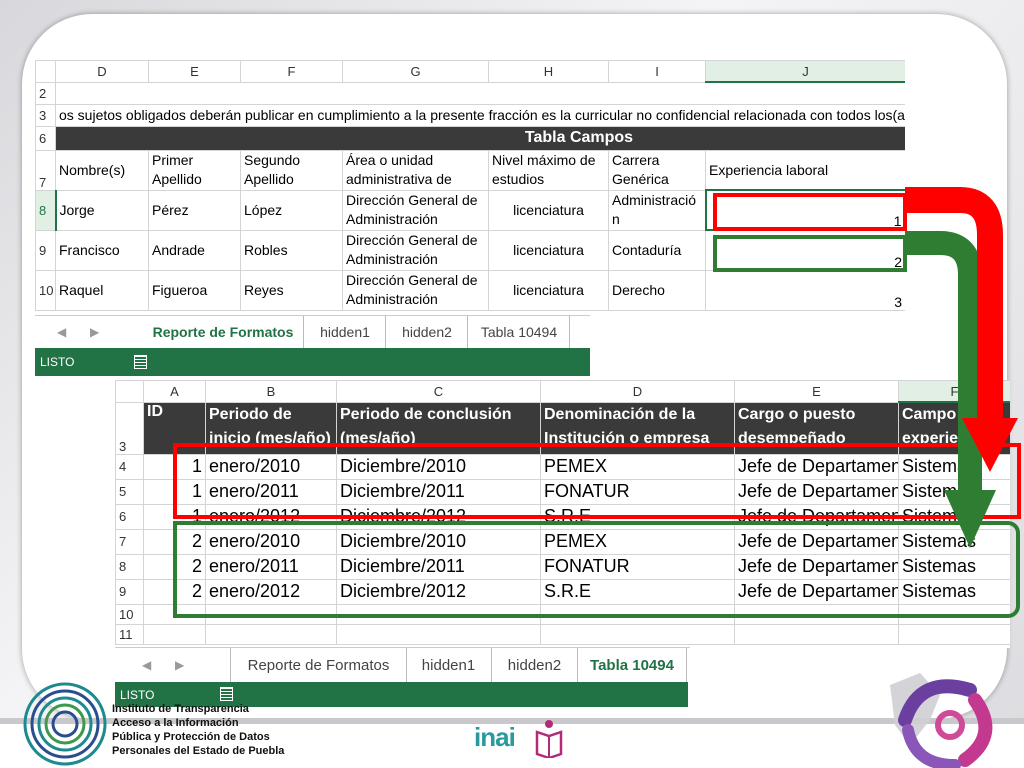 This screenshot has height=768, width=1024. I want to click on org-line: Pública y Protección de Datos, so click(191, 737).